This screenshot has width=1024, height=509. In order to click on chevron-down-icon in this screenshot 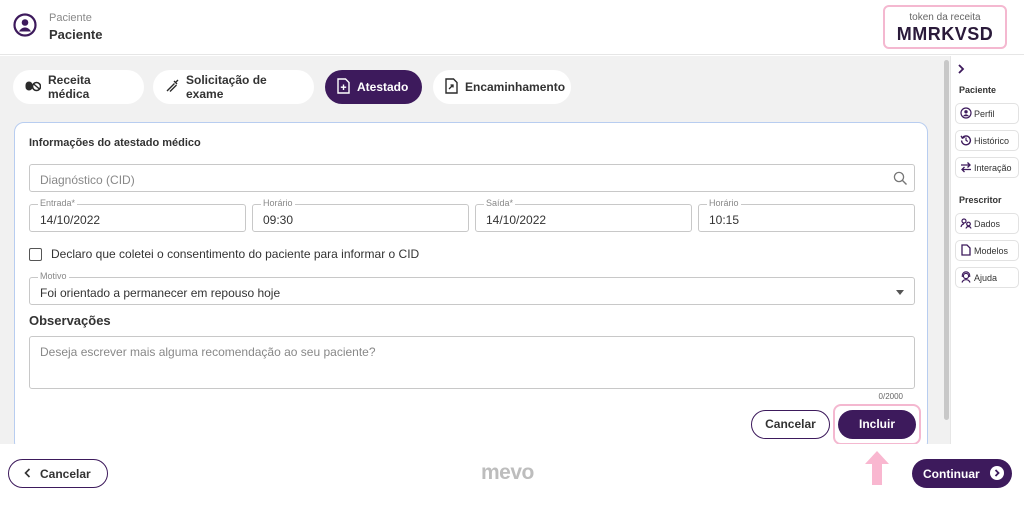, I will do `click(900, 292)`.